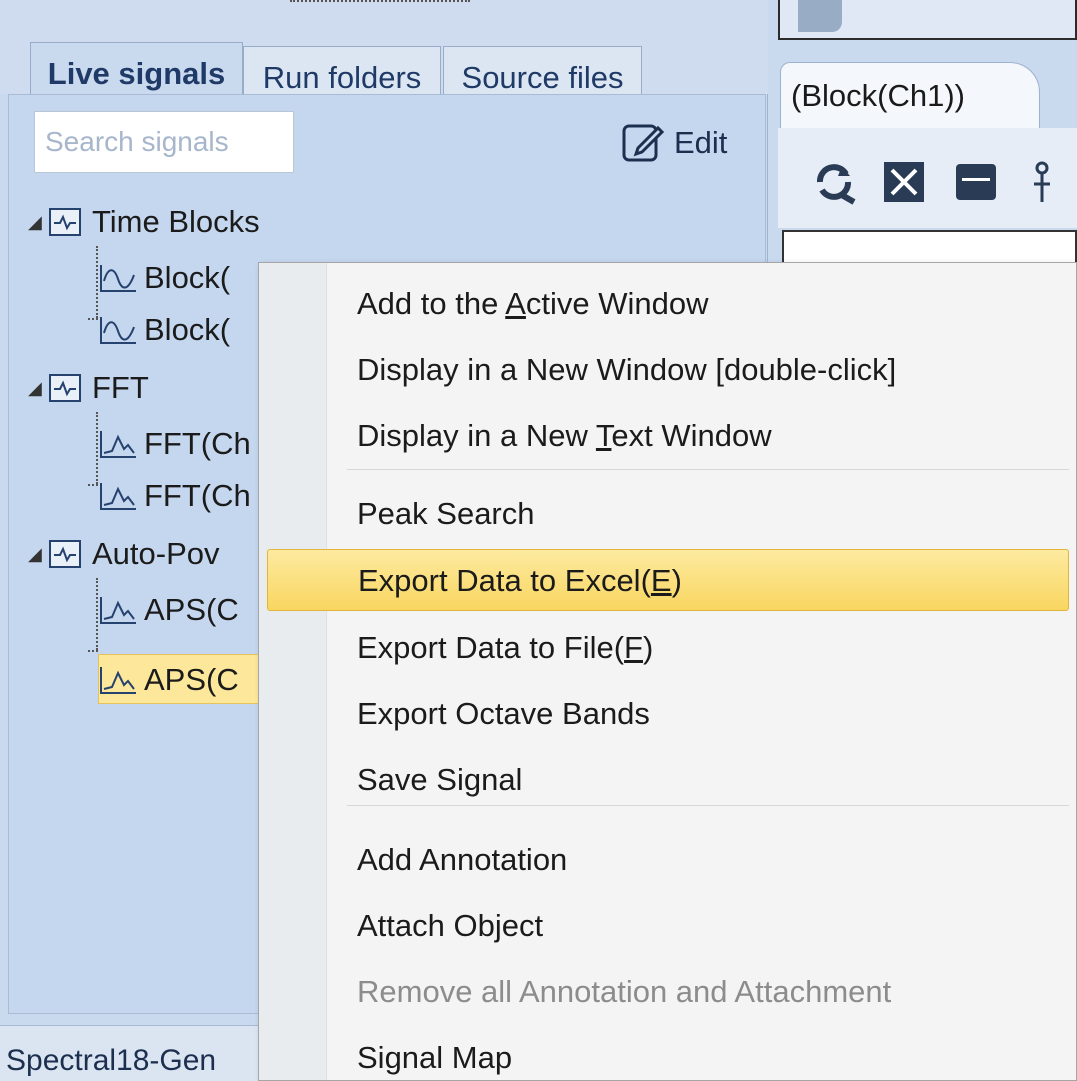 The width and height of the screenshot is (1077, 1081). Describe the element at coordinates (668, 648) in the screenshot. I see `menu-item-export-data-to-file: Export Data to File(F)` at that location.